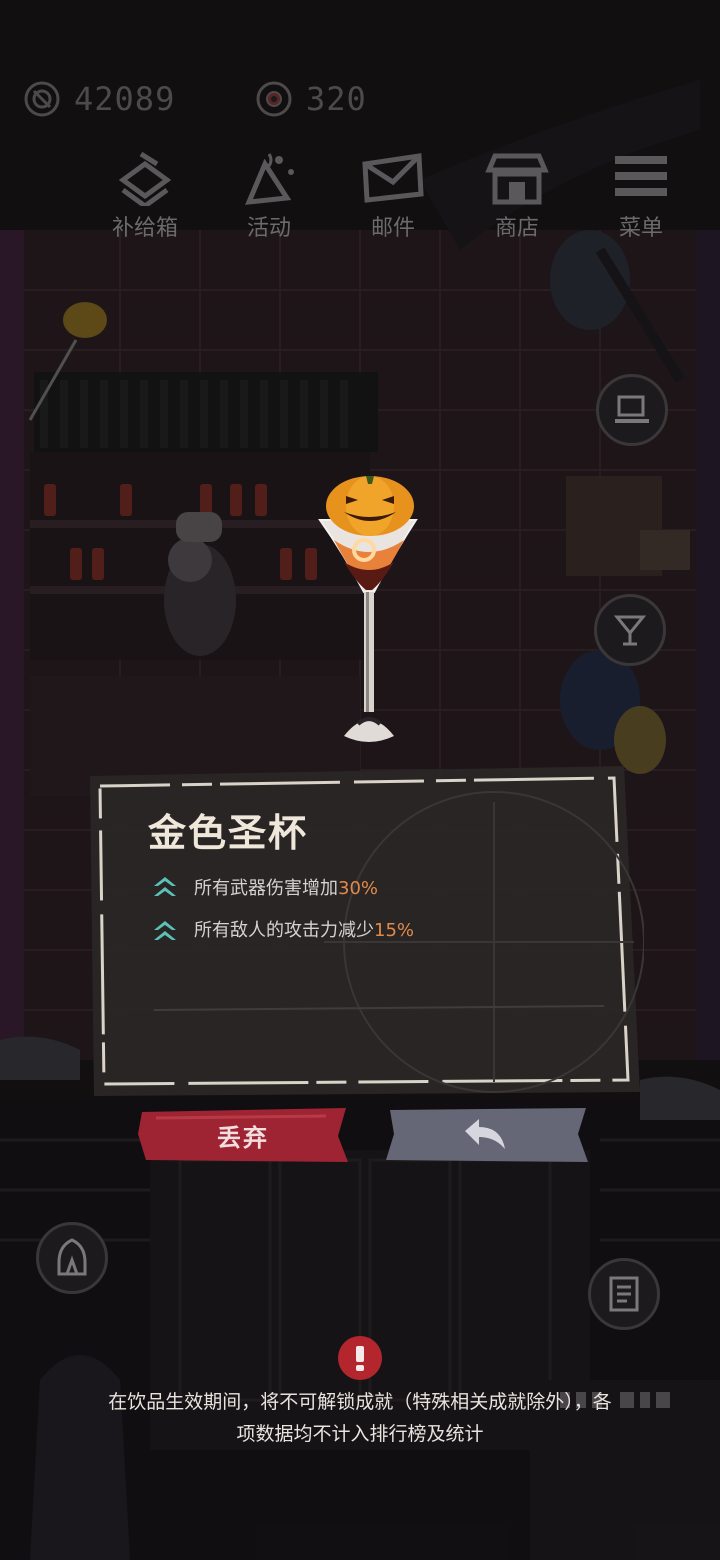 This screenshot has width=720, height=1560. I want to click on nav-event: 活动, so click(269, 196).